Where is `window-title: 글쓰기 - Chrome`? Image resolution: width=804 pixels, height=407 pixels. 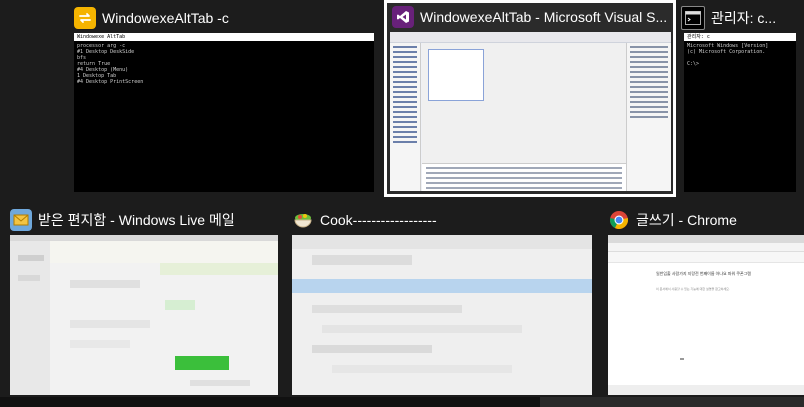
window-title: 글쓰기 - Chrome is located at coordinates (686, 220).